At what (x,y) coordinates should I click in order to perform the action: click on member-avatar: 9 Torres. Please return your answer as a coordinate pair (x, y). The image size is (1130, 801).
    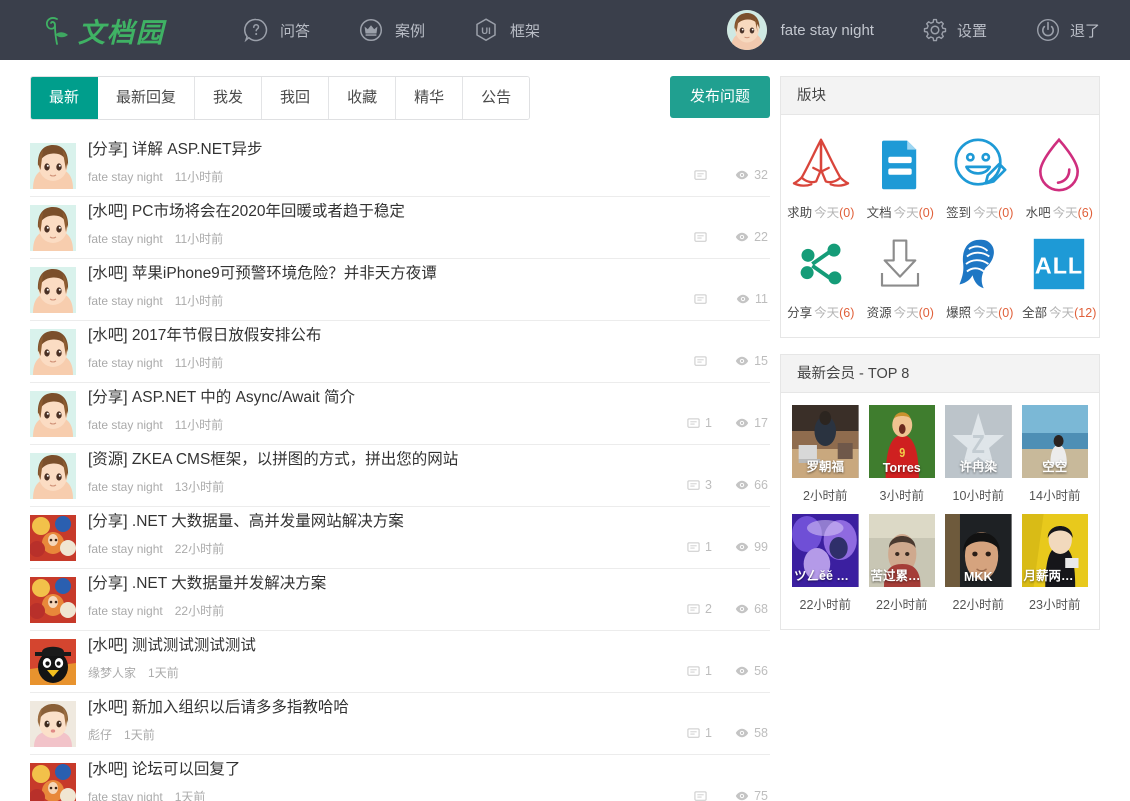
    Looking at the image, I should click on (901, 441).